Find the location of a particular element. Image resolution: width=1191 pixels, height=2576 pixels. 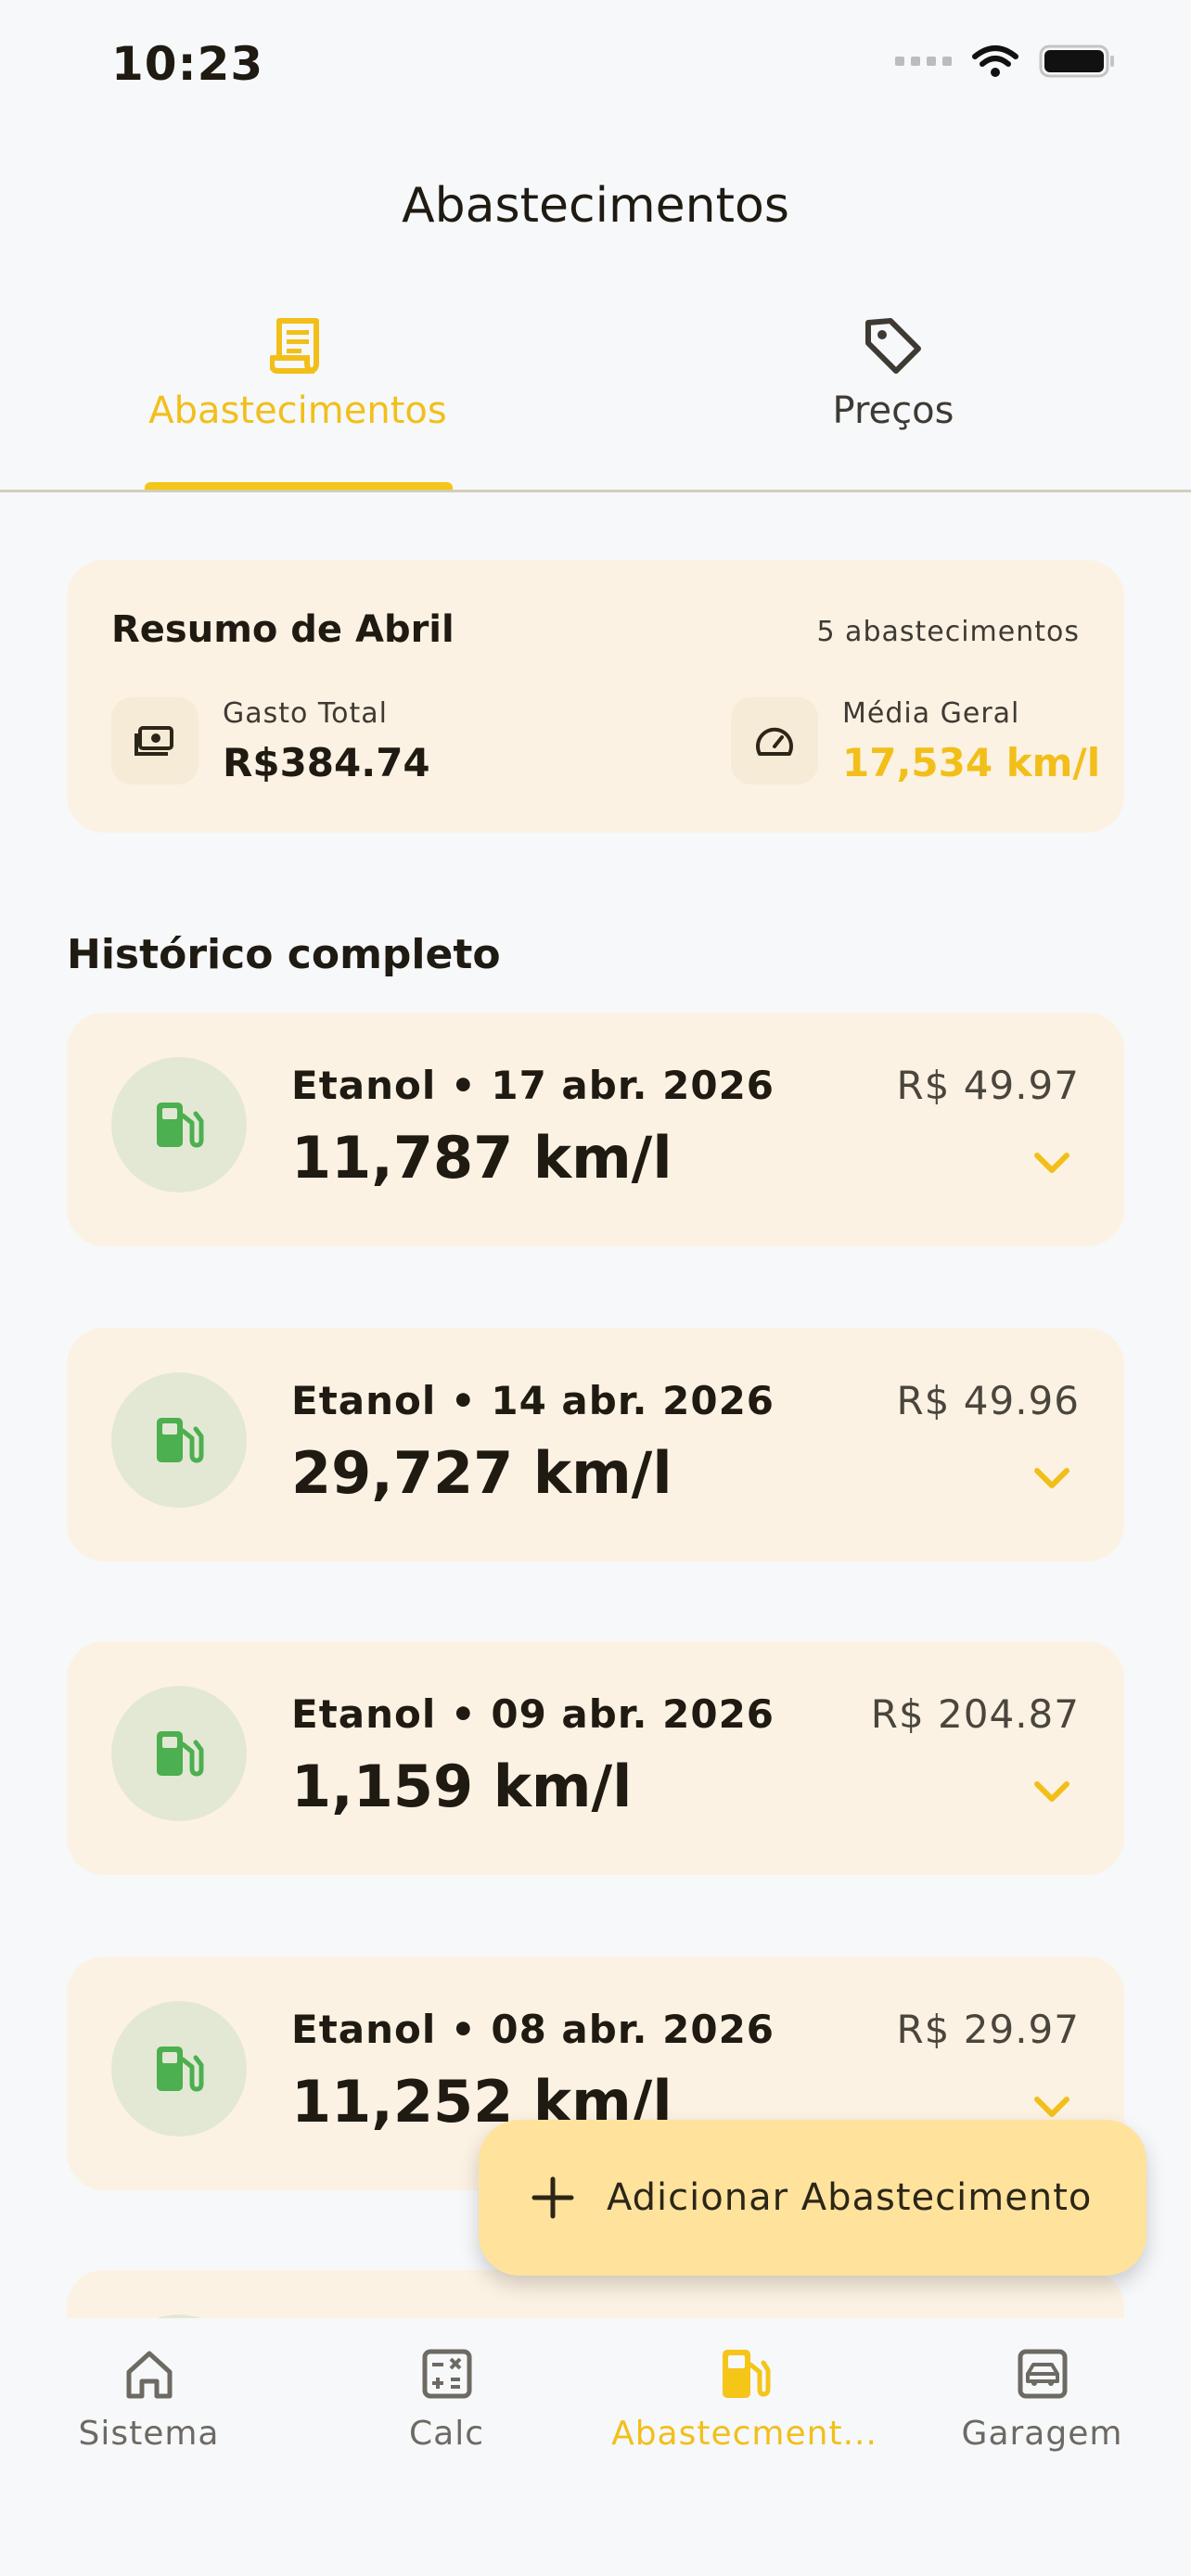

history-title: Histórico completo is located at coordinates (284, 955).